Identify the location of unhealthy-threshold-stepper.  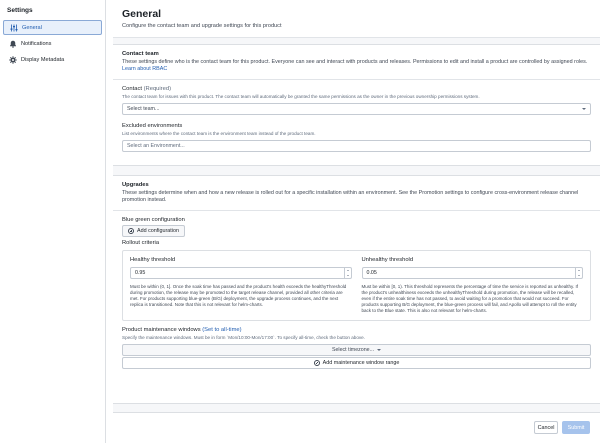
(578, 273).